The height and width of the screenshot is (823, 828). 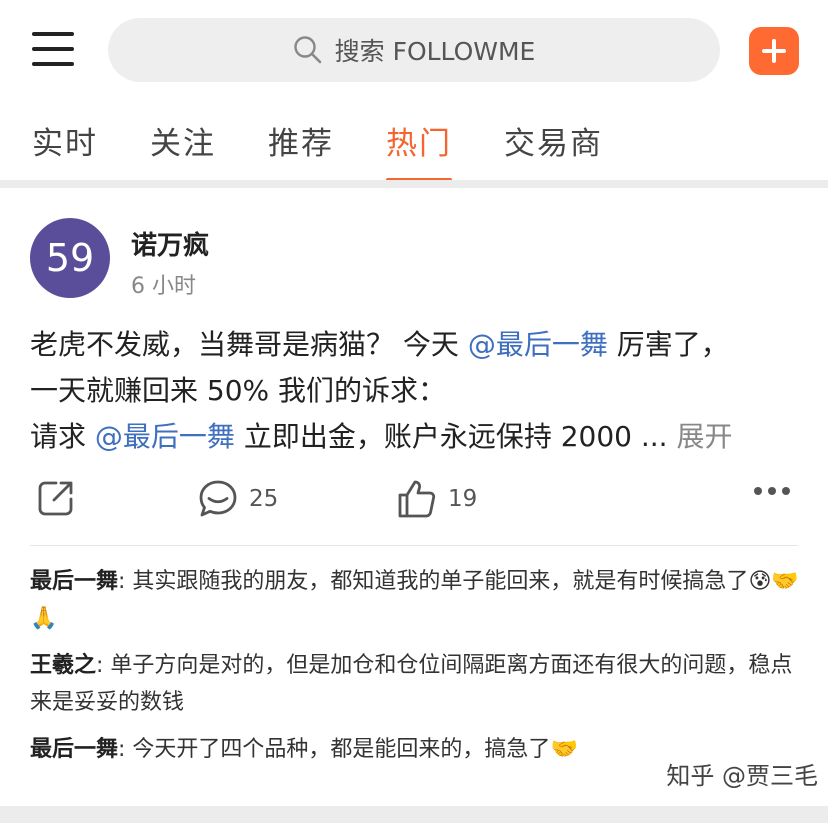 What do you see at coordinates (564, 749) in the screenshot?
I see `emoji-group: 🤝` at bounding box center [564, 749].